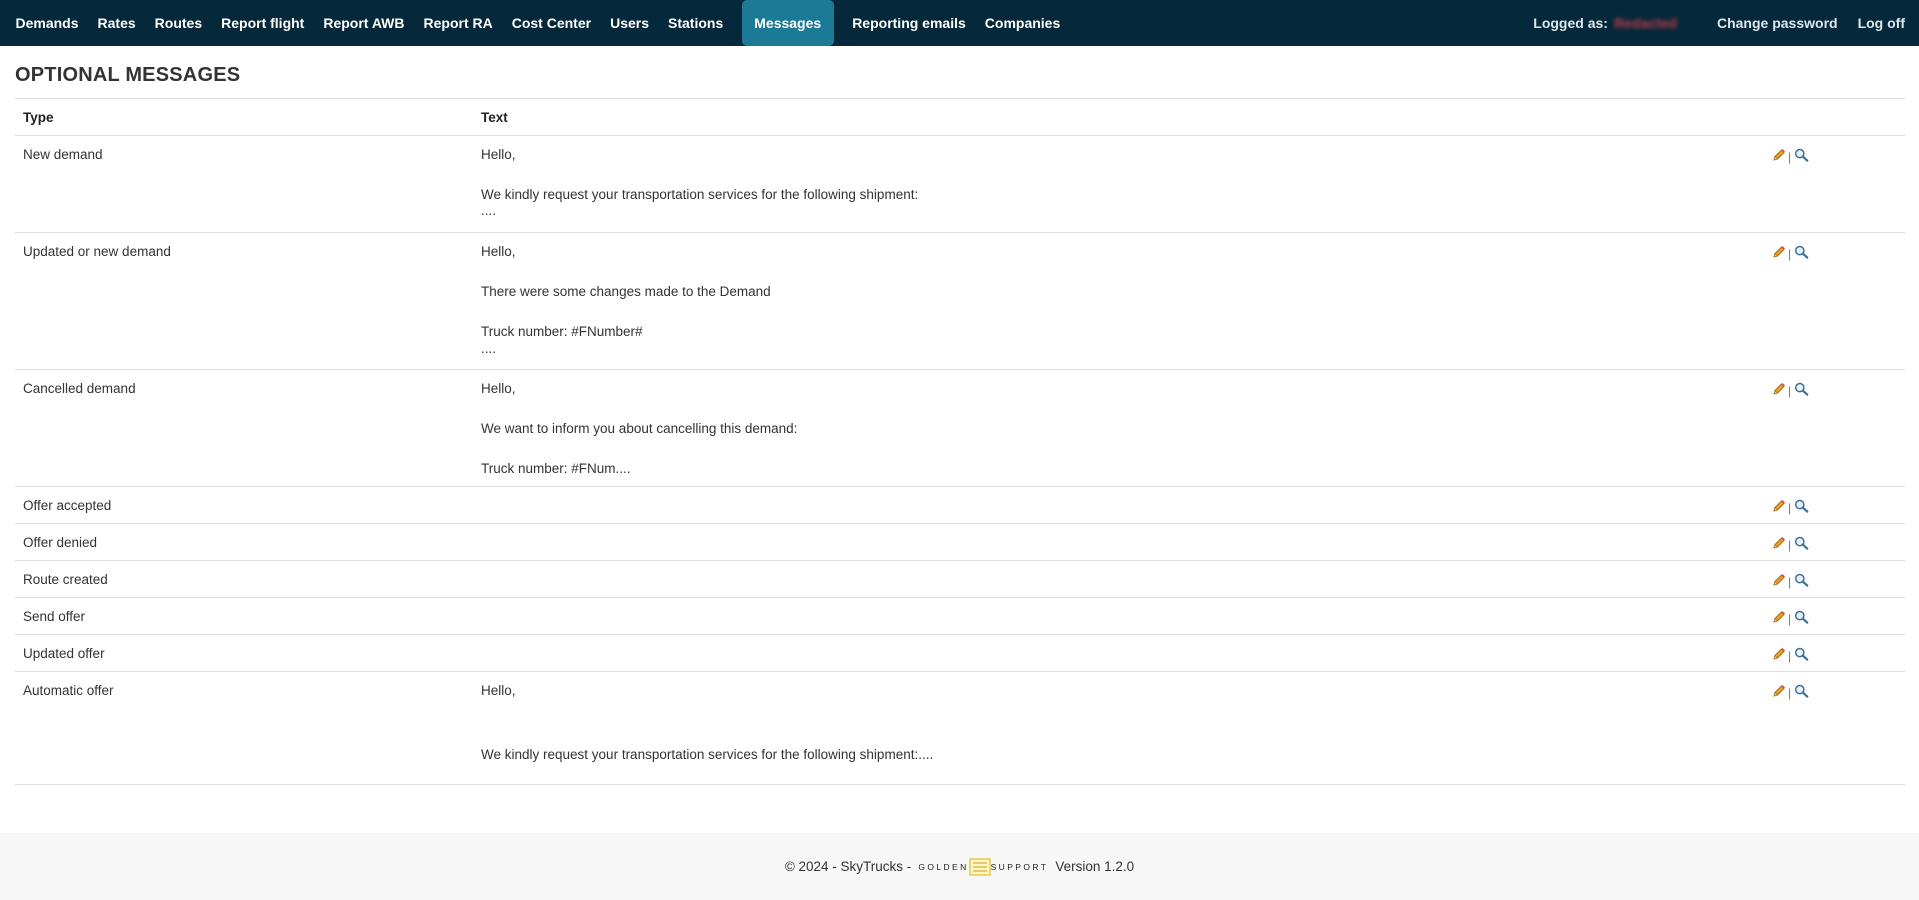 The height and width of the screenshot is (900, 1919). I want to click on nav-reporting-emails: Reporting emails, so click(909, 23).